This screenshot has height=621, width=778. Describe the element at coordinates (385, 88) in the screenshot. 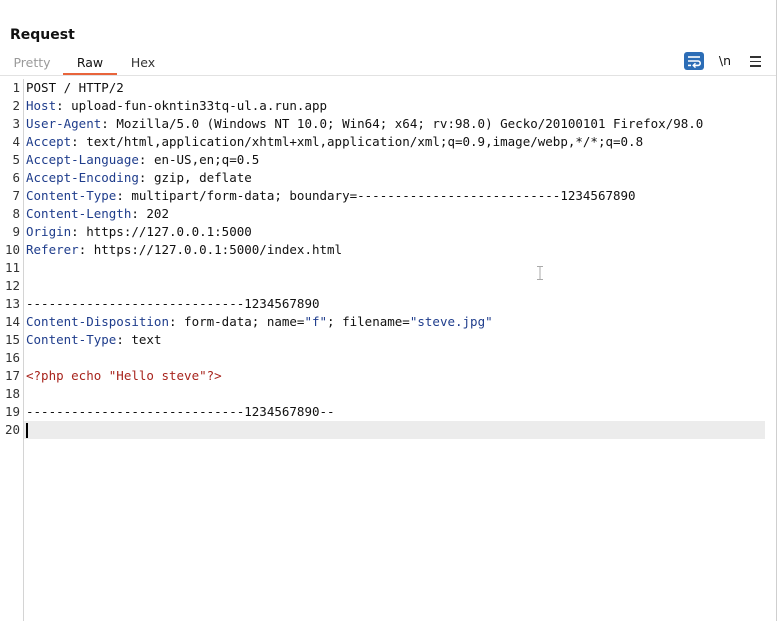

I see `code-line: 1 POST / HTTP/2` at that location.